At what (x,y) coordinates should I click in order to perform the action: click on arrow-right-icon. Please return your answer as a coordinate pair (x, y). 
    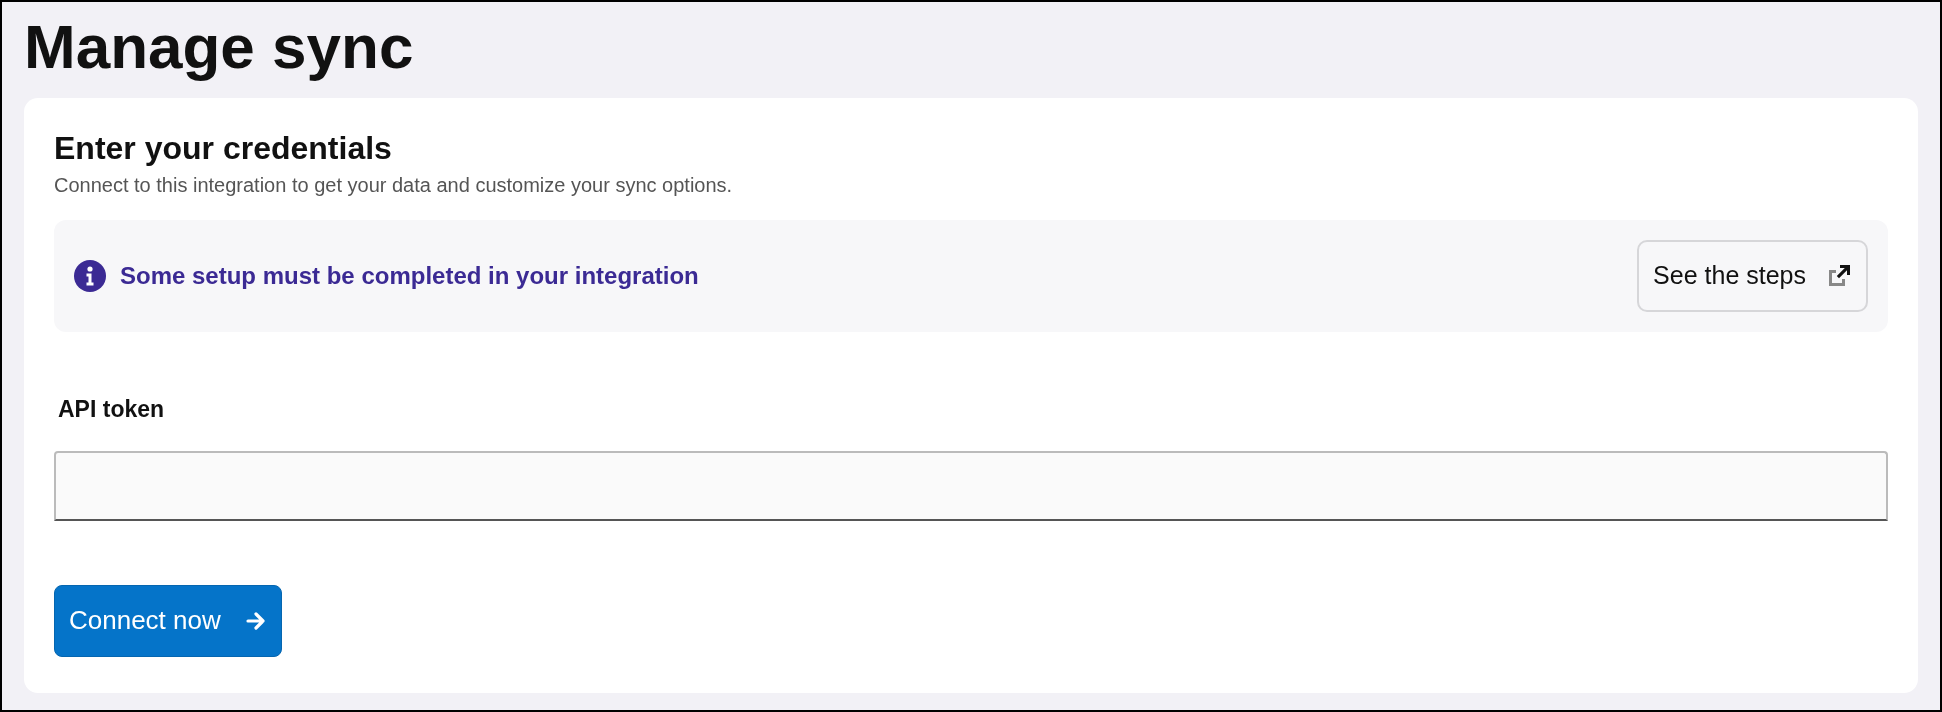
    Looking at the image, I should click on (255, 620).